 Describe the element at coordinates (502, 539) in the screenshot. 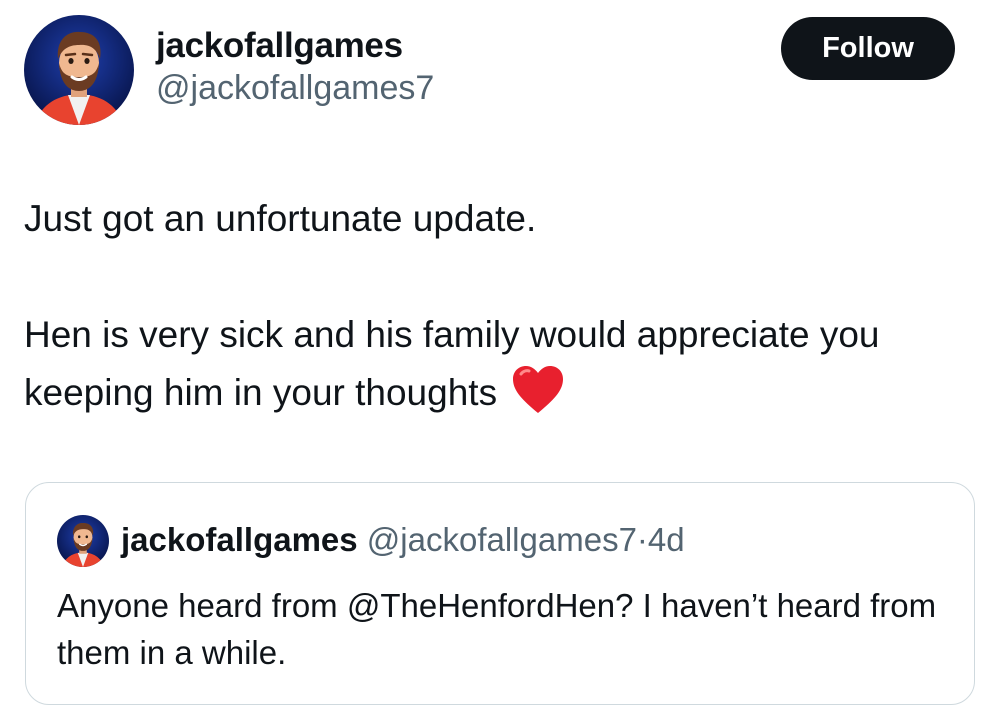

I see `quoted-author-handle: @jackofallgames7` at that location.